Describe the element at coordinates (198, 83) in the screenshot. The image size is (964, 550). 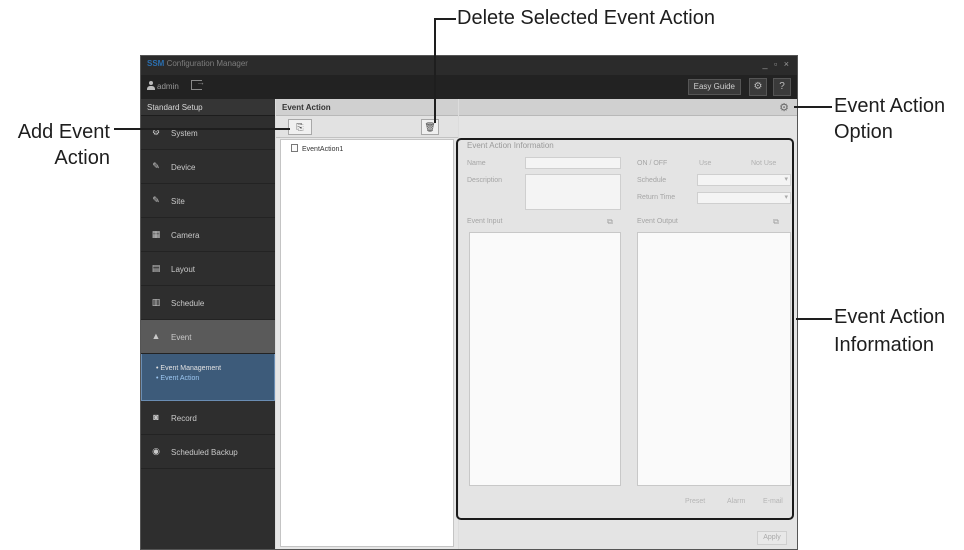
I see `logout-icon` at that location.